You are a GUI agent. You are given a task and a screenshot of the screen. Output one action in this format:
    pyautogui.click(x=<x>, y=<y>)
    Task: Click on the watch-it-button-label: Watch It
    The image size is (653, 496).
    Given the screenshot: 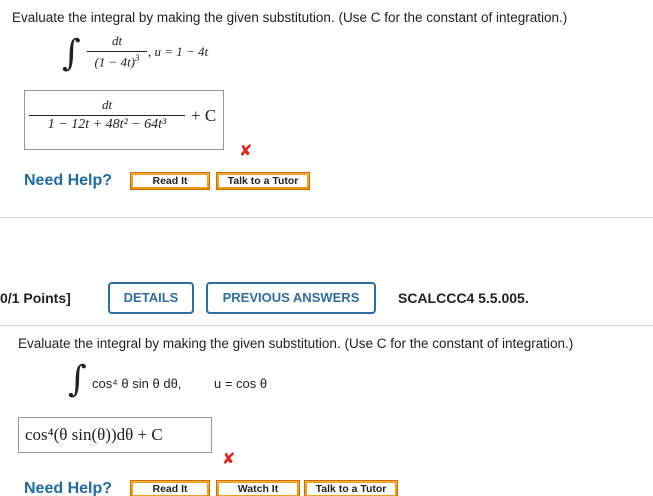 What is the action you would take?
    pyautogui.click(x=258, y=489)
    